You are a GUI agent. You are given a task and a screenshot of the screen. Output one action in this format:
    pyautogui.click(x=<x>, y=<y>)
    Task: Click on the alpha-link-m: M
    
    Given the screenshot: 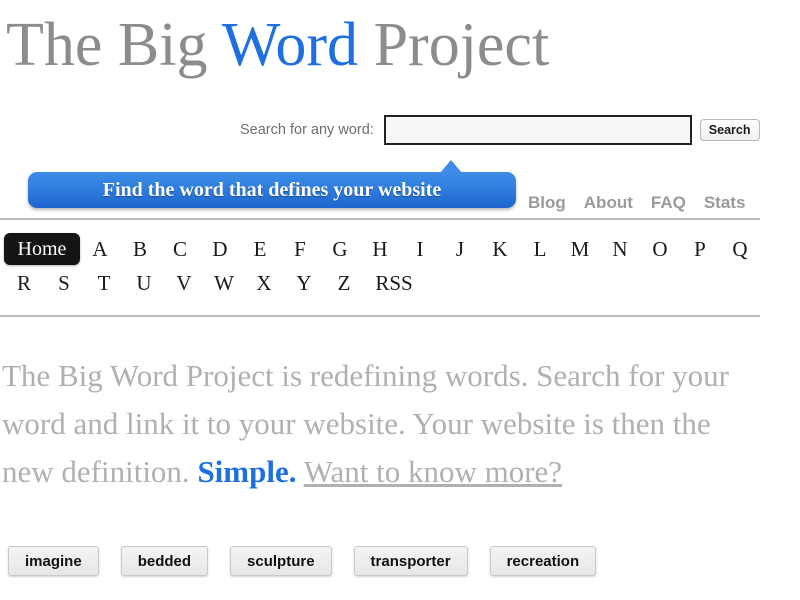 What is the action you would take?
    pyautogui.click(x=580, y=249)
    